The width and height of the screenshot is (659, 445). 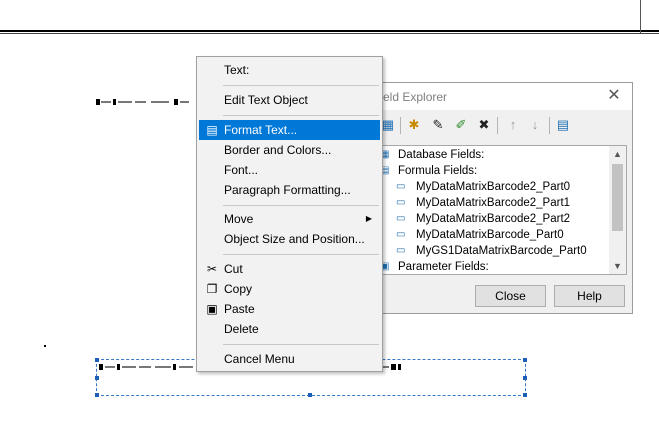 I want to click on tree-scrollbar: ▲ ▼, so click(x=617, y=210).